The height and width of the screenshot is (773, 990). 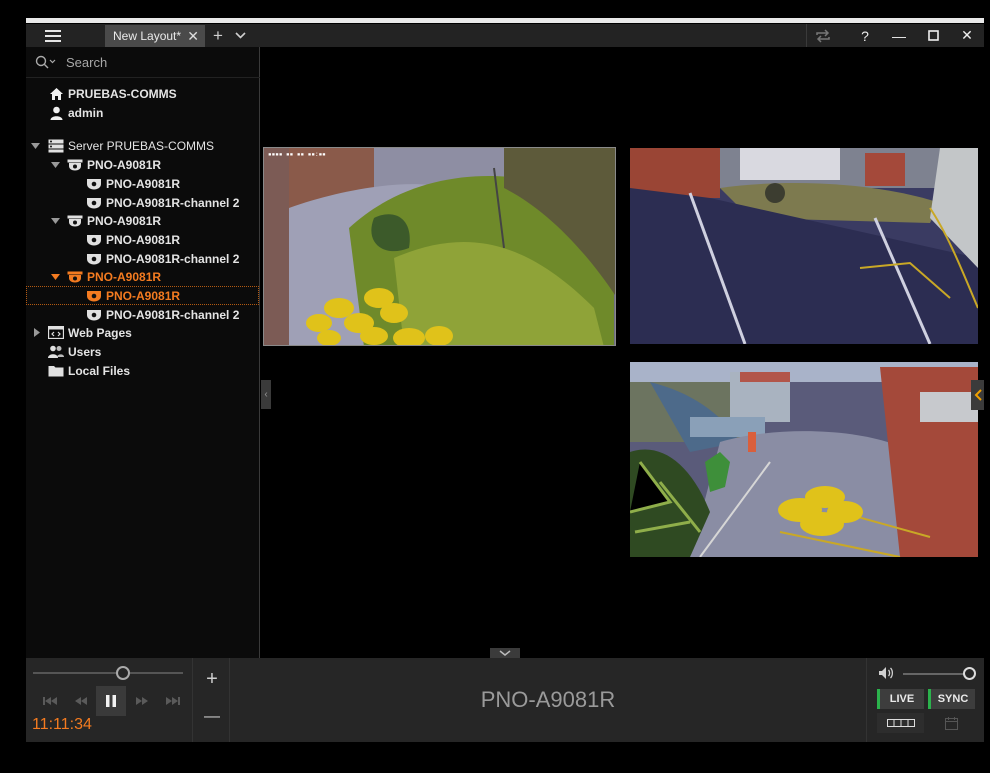 What do you see at coordinates (62, 724) in the screenshot?
I see `playback-time: 11:11:34` at bounding box center [62, 724].